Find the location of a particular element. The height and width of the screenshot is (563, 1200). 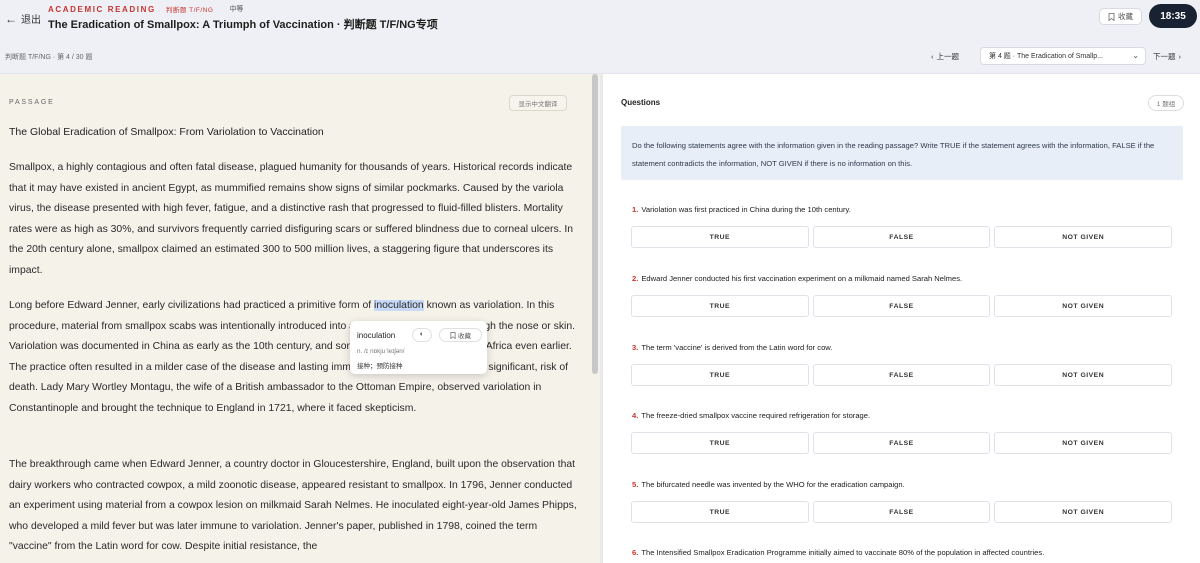

favorite-button: 收藏 is located at coordinates (1120, 16).